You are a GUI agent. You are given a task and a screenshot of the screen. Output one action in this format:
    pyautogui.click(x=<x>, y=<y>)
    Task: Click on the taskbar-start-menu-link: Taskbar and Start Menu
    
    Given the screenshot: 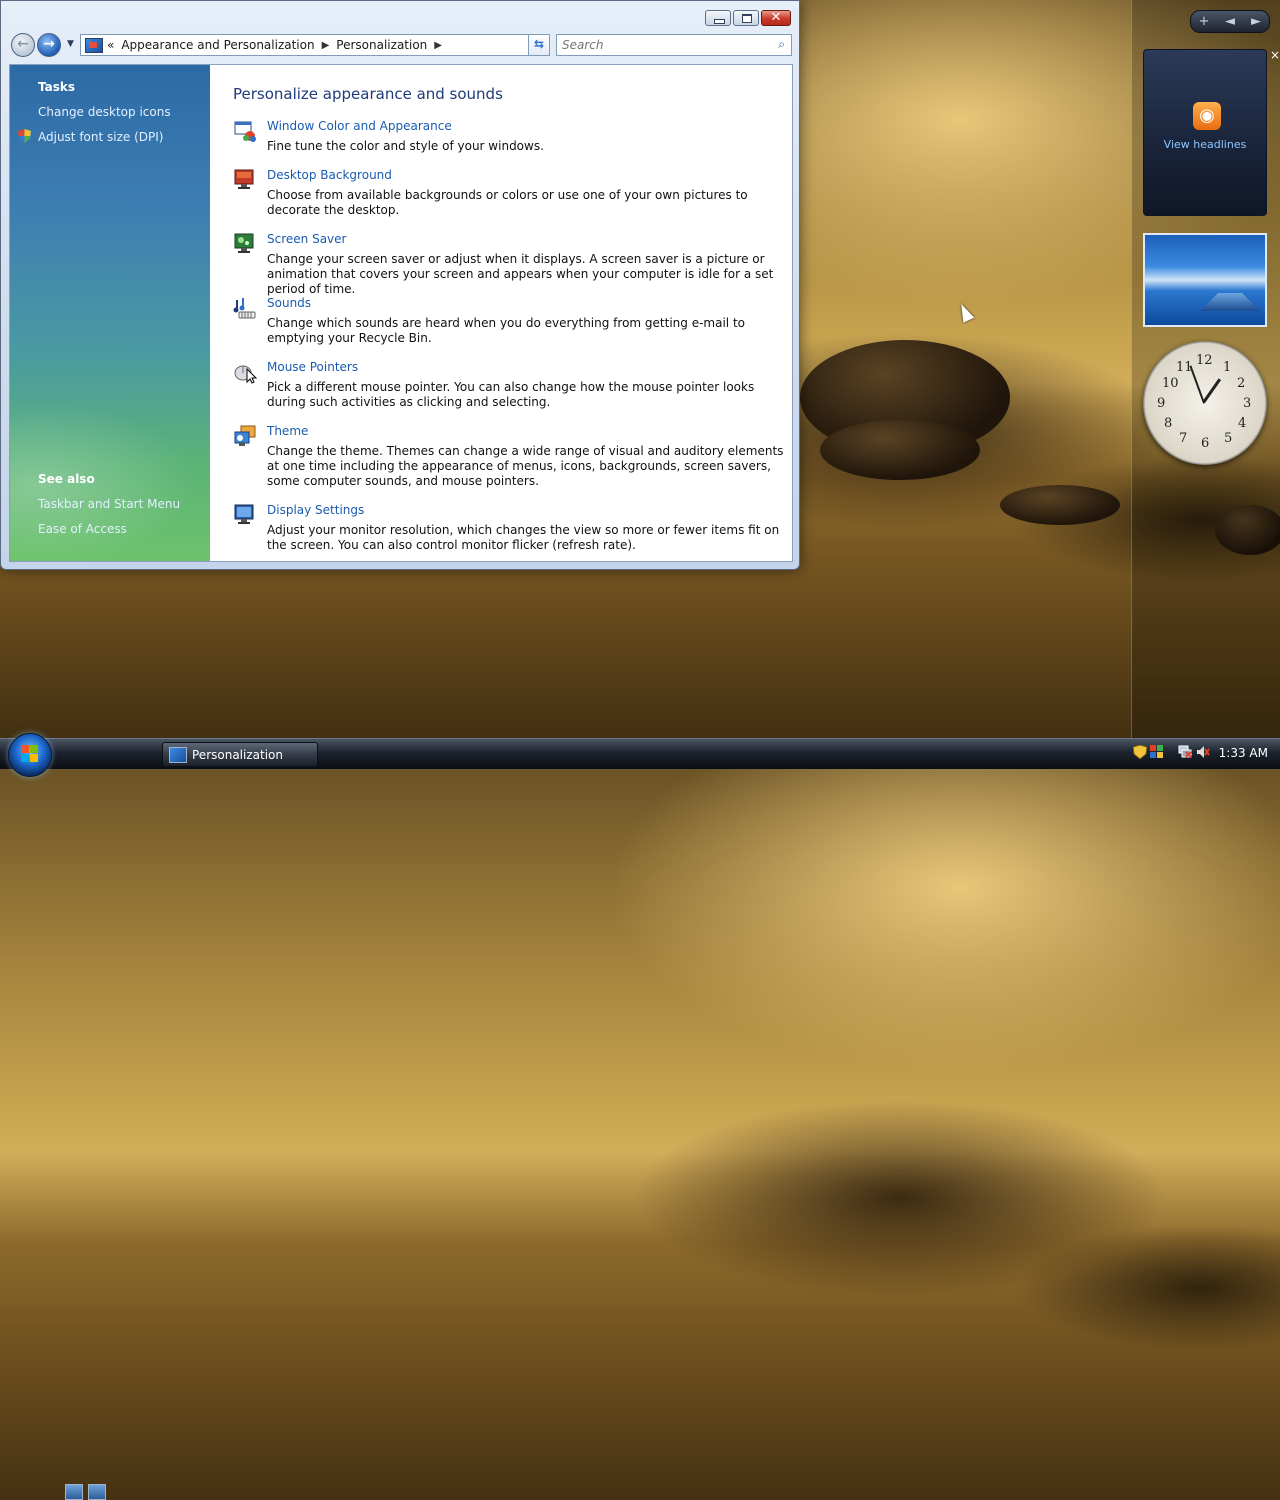 What is the action you would take?
    pyautogui.click(x=109, y=504)
    